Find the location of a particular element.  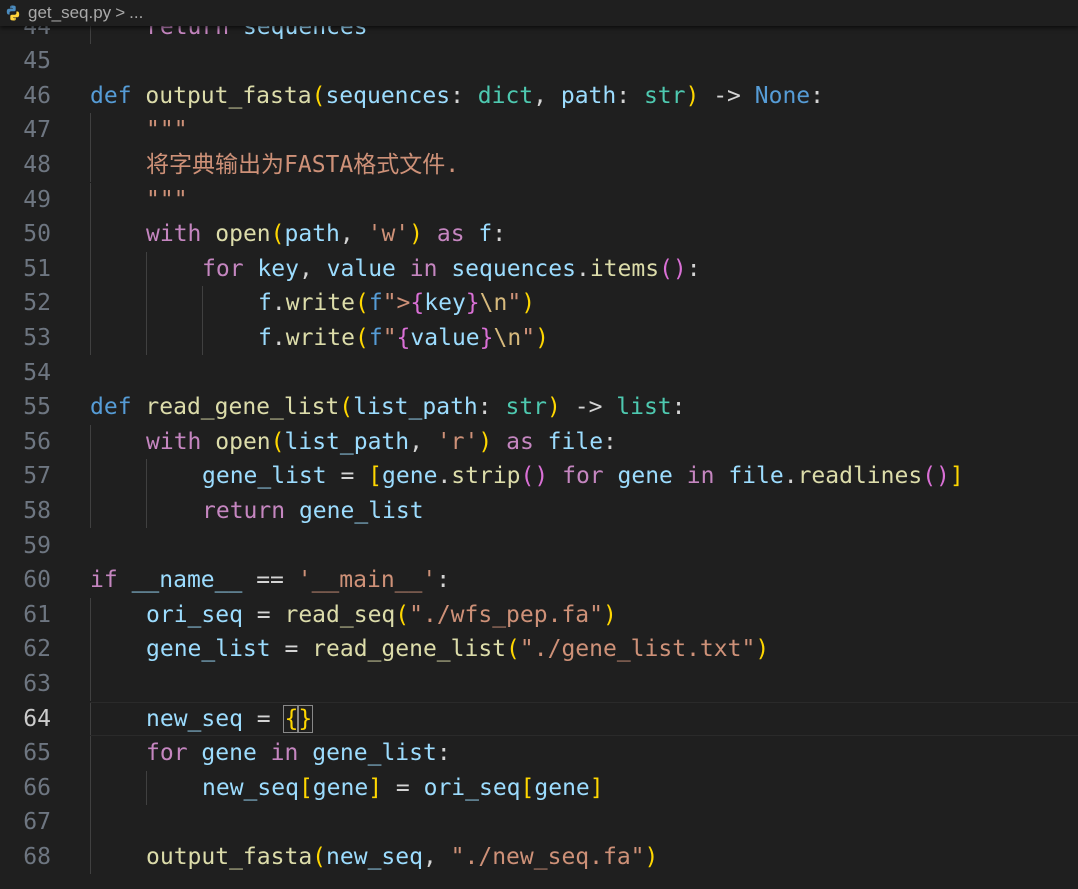

code-line: 66 new_seq[gene] = ori_seq[gene] is located at coordinates (539, 788).